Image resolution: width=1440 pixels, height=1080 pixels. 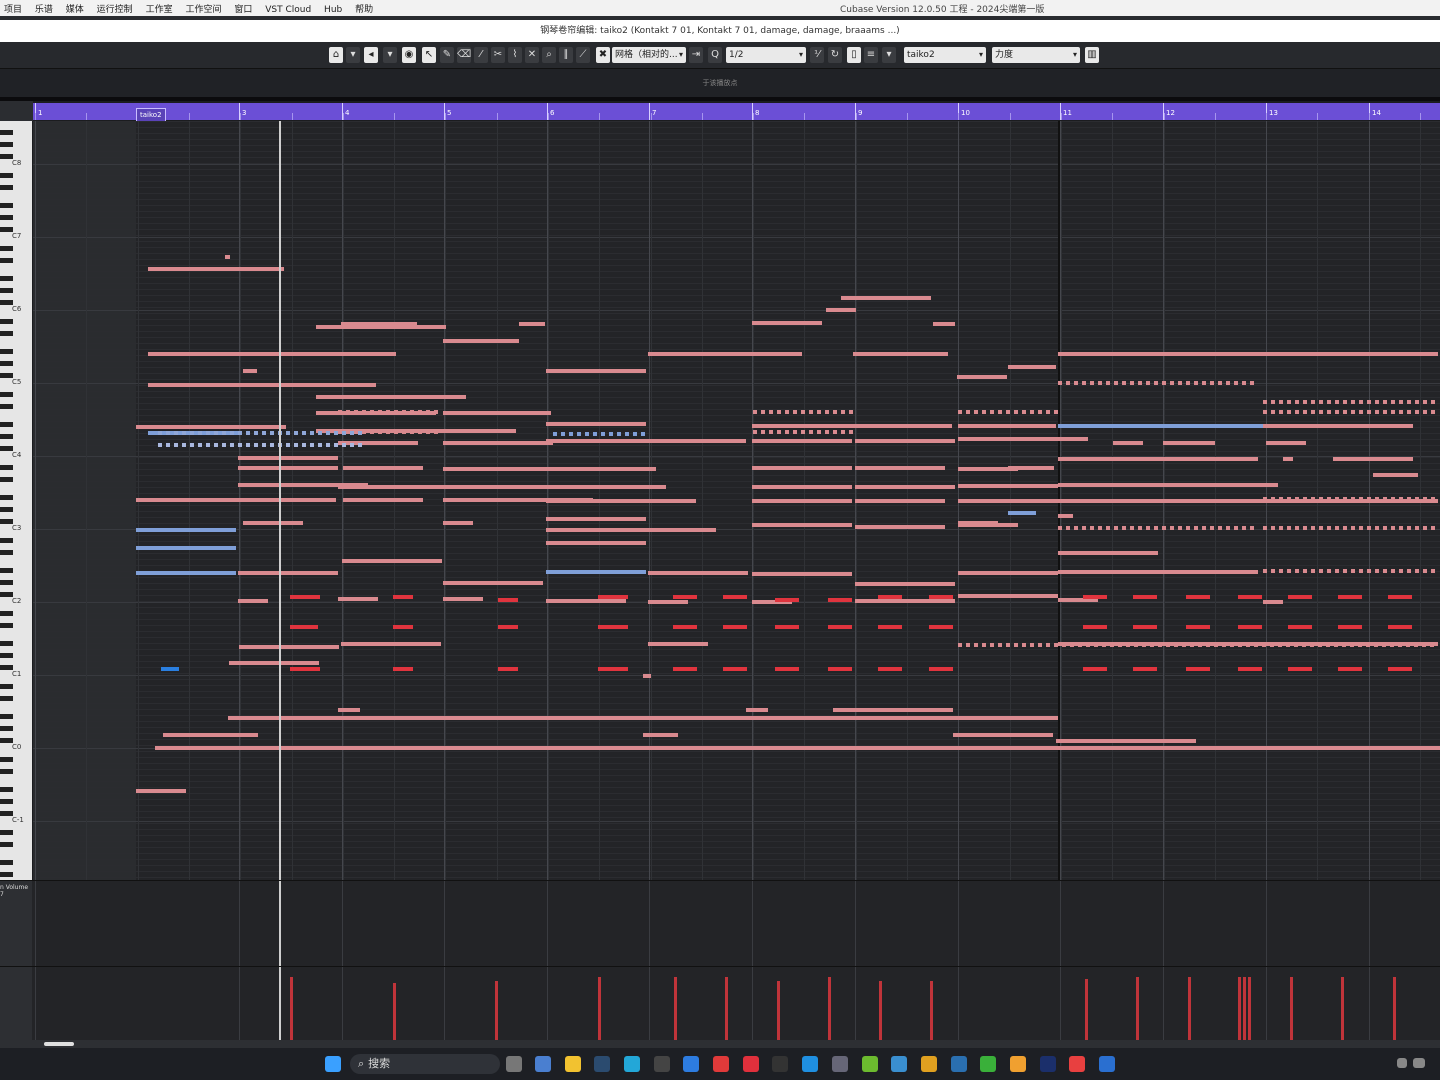 What do you see at coordinates (736, 111) in the screenshot?
I see `bar-ruler: 1 3 4 5 6 7 8 9 10 11 12 13 14` at bounding box center [736, 111].